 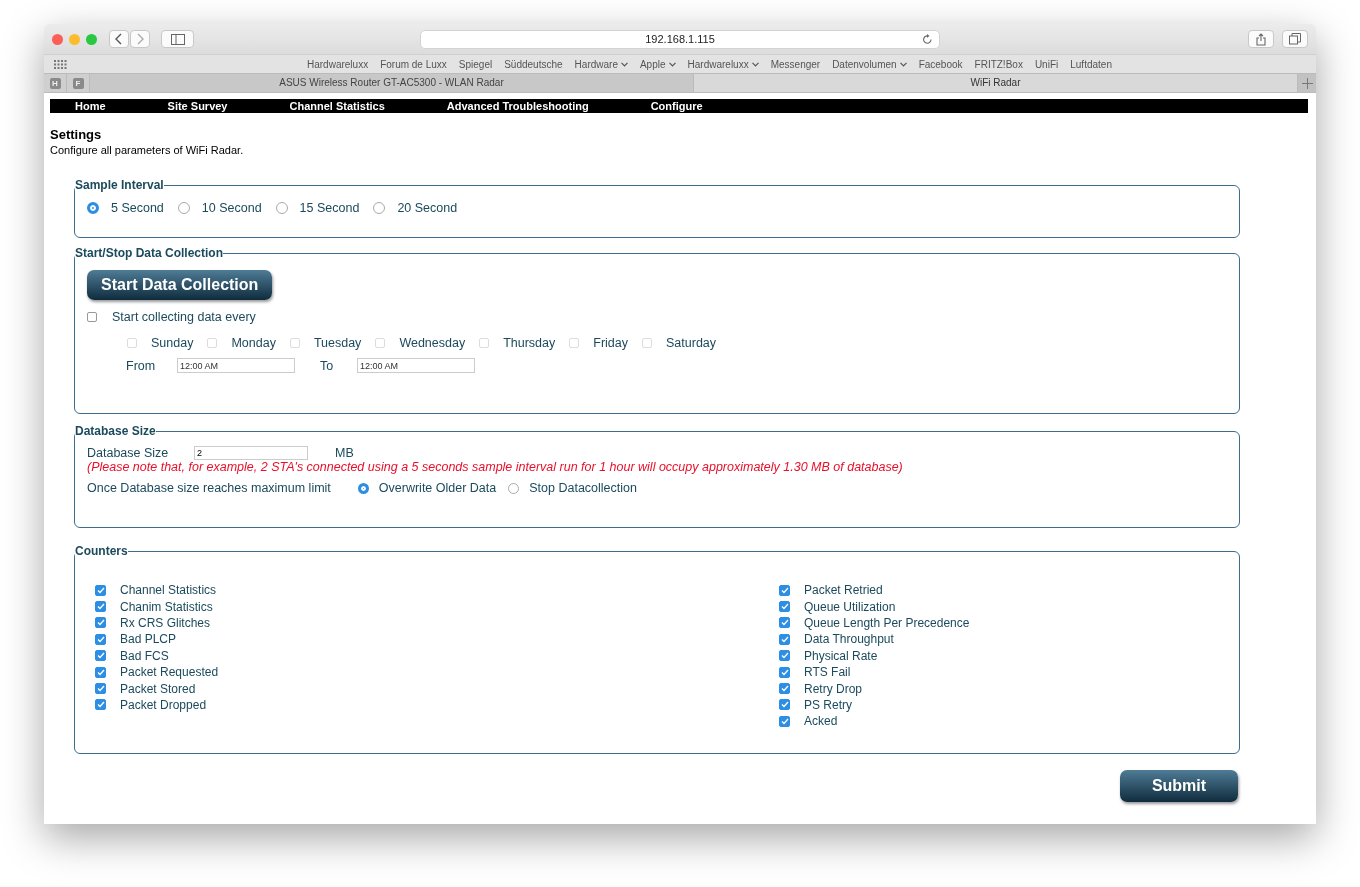 What do you see at coordinates (601, 64) in the screenshot?
I see `bookmark-link: Hardware` at bounding box center [601, 64].